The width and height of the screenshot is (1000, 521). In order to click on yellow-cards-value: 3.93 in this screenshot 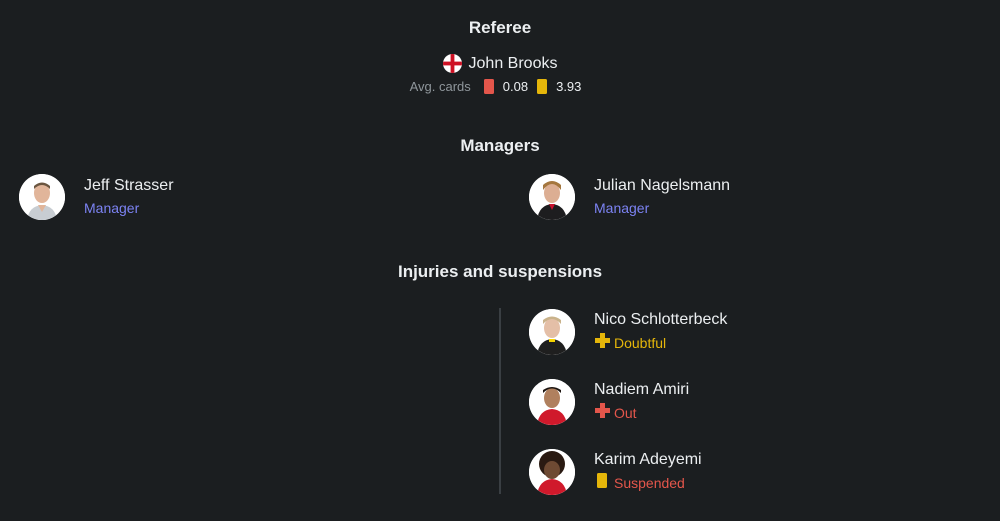, I will do `click(569, 86)`.